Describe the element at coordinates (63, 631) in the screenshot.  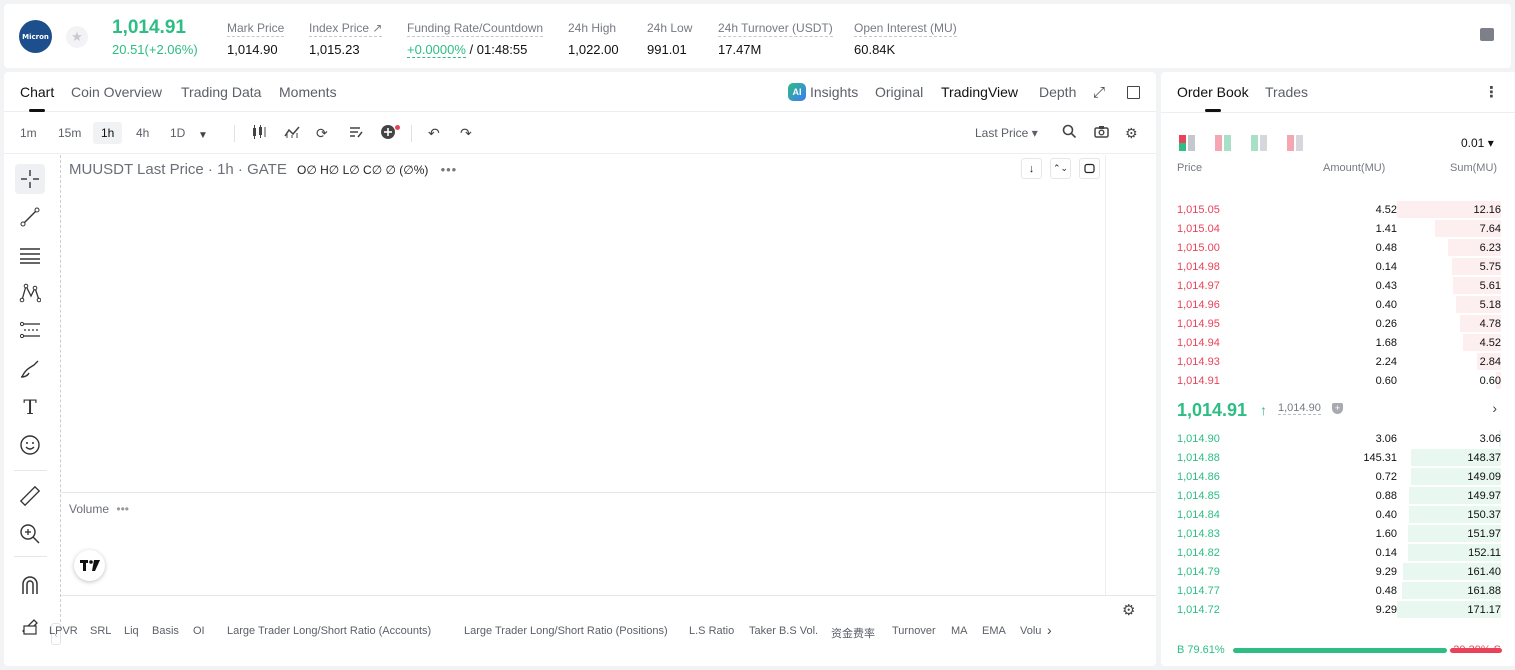
I see `indicator-lpvr: LPVR` at that location.